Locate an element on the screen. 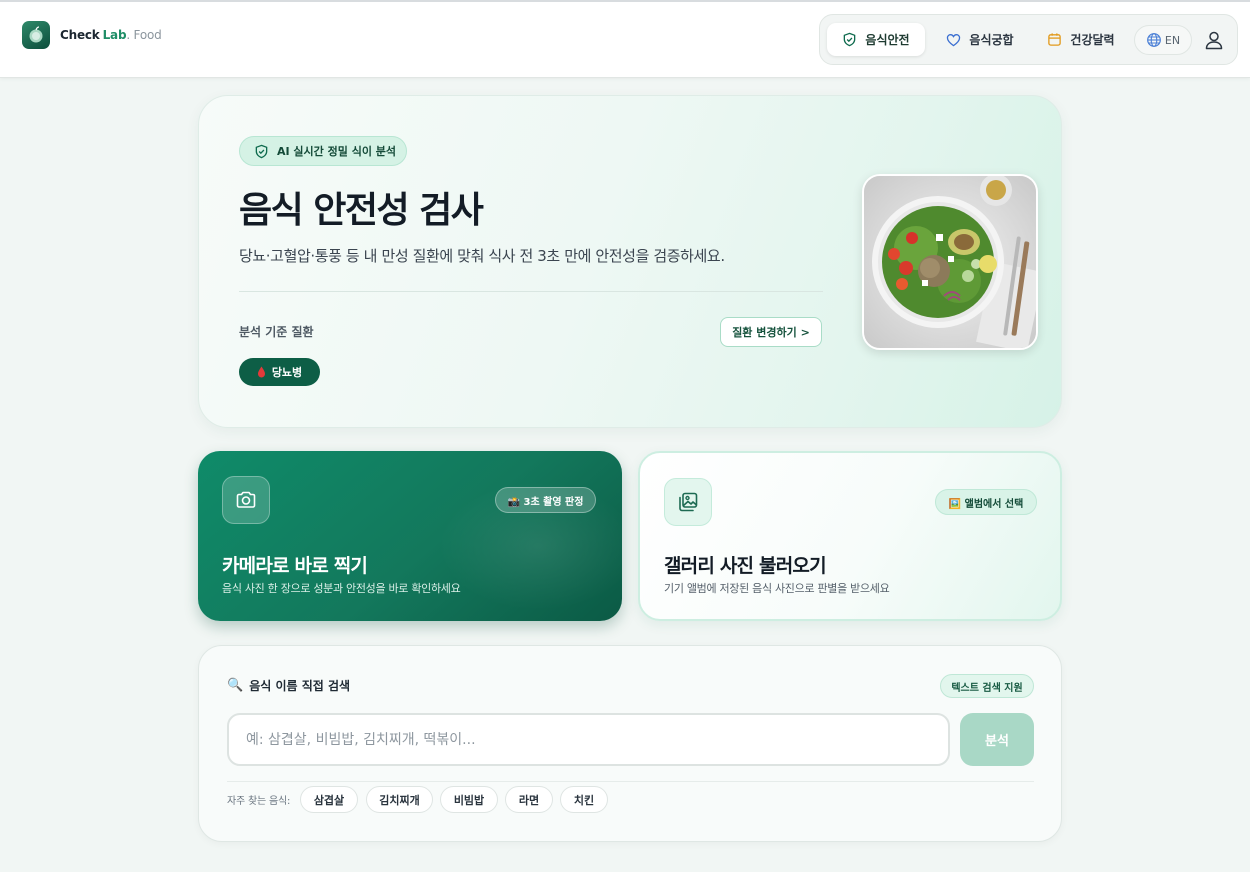 The image size is (1250, 872). gallery-icon is located at coordinates (688, 502).